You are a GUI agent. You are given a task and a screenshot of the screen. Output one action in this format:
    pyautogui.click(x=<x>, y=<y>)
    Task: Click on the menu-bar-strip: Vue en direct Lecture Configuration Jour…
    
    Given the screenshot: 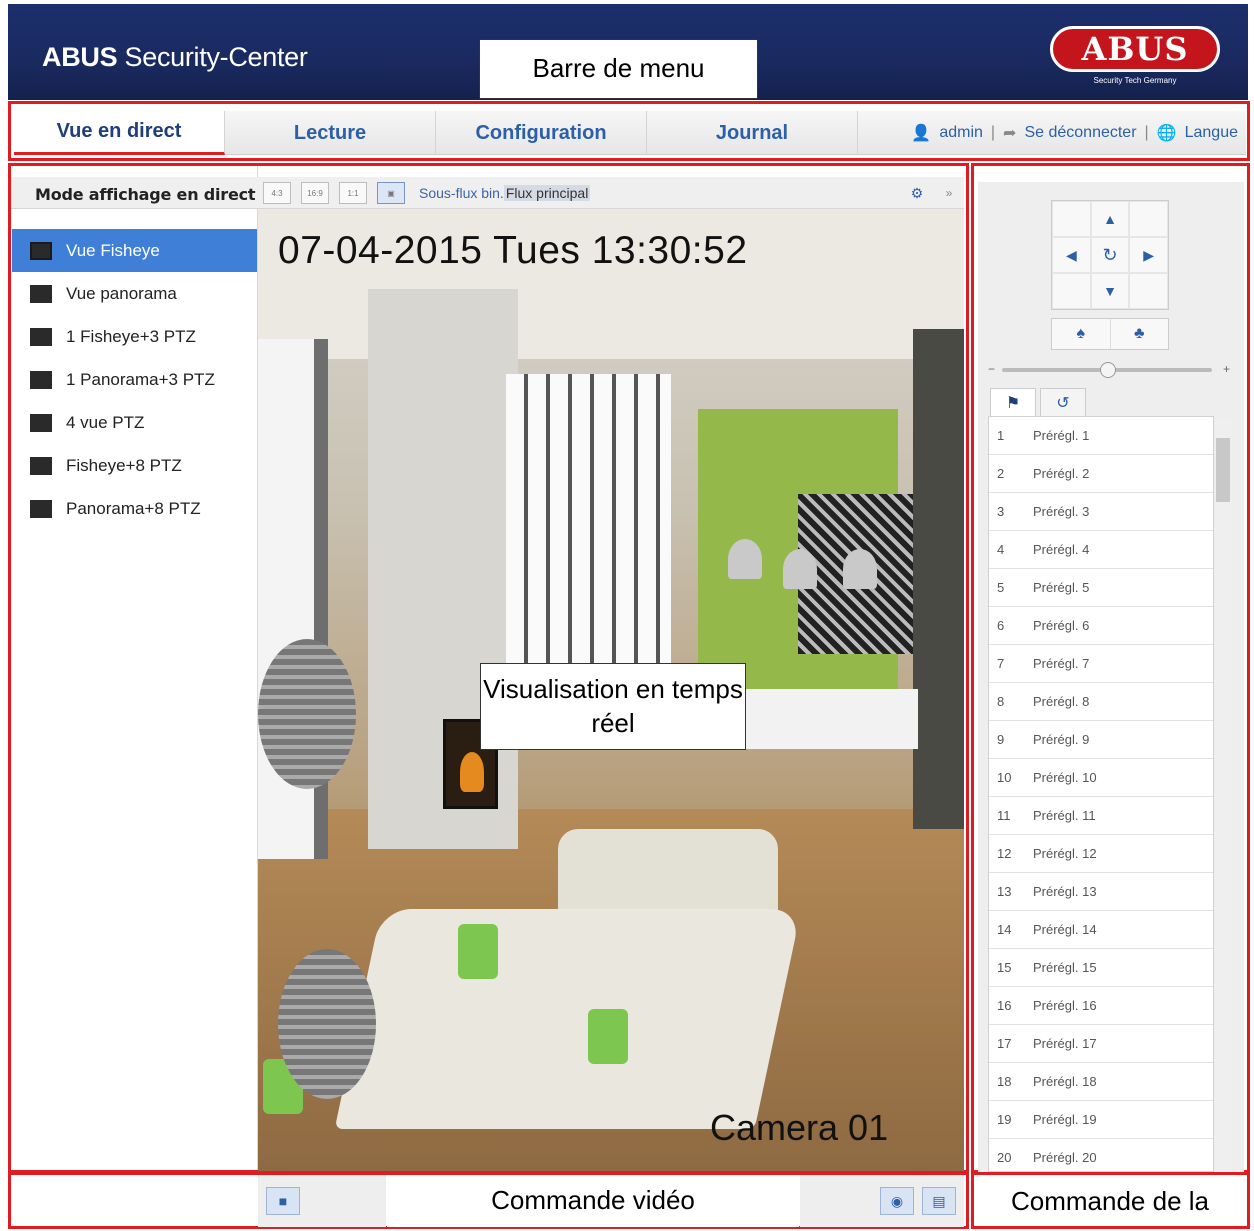 What is the action you would take?
    pyautogui.click(x=630, y=133)
    